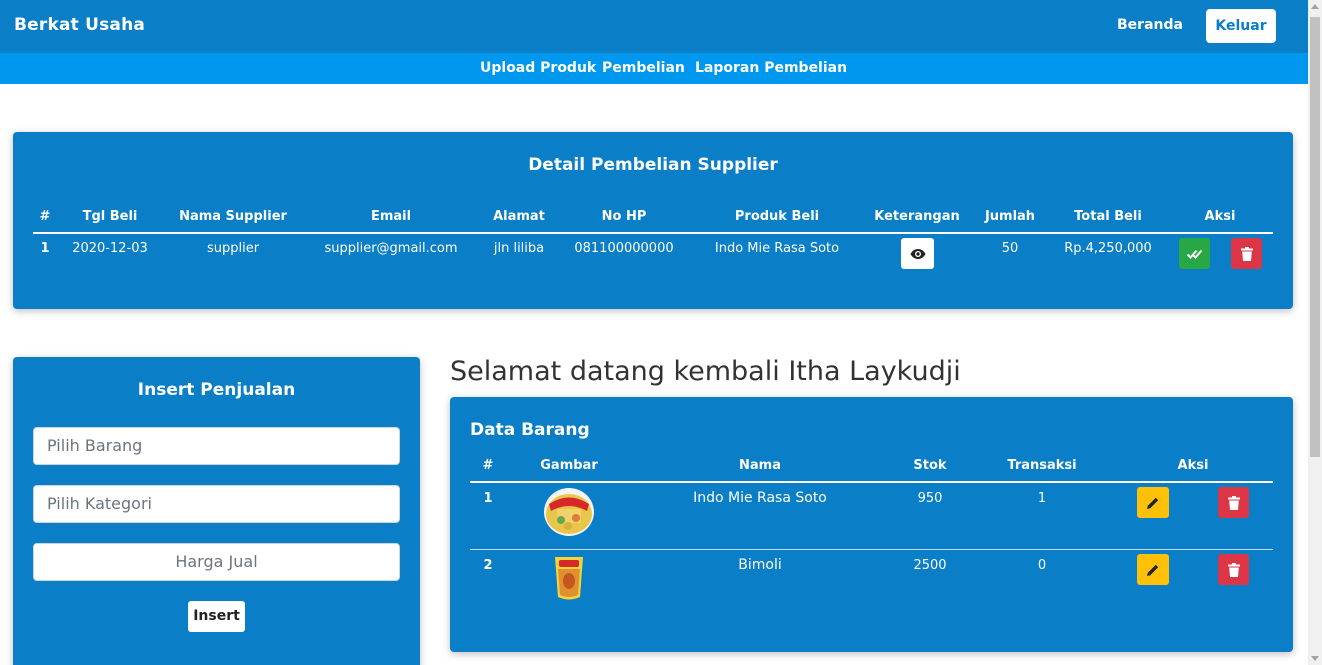  I want to click on row-nama-supplier: supplier, so click(233, 248).